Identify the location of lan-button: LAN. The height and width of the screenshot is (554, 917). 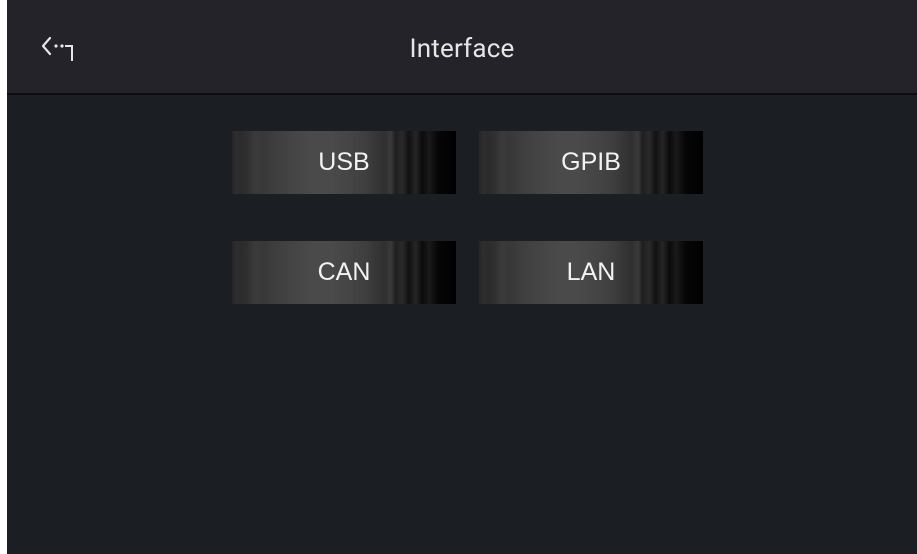
(591, 272).